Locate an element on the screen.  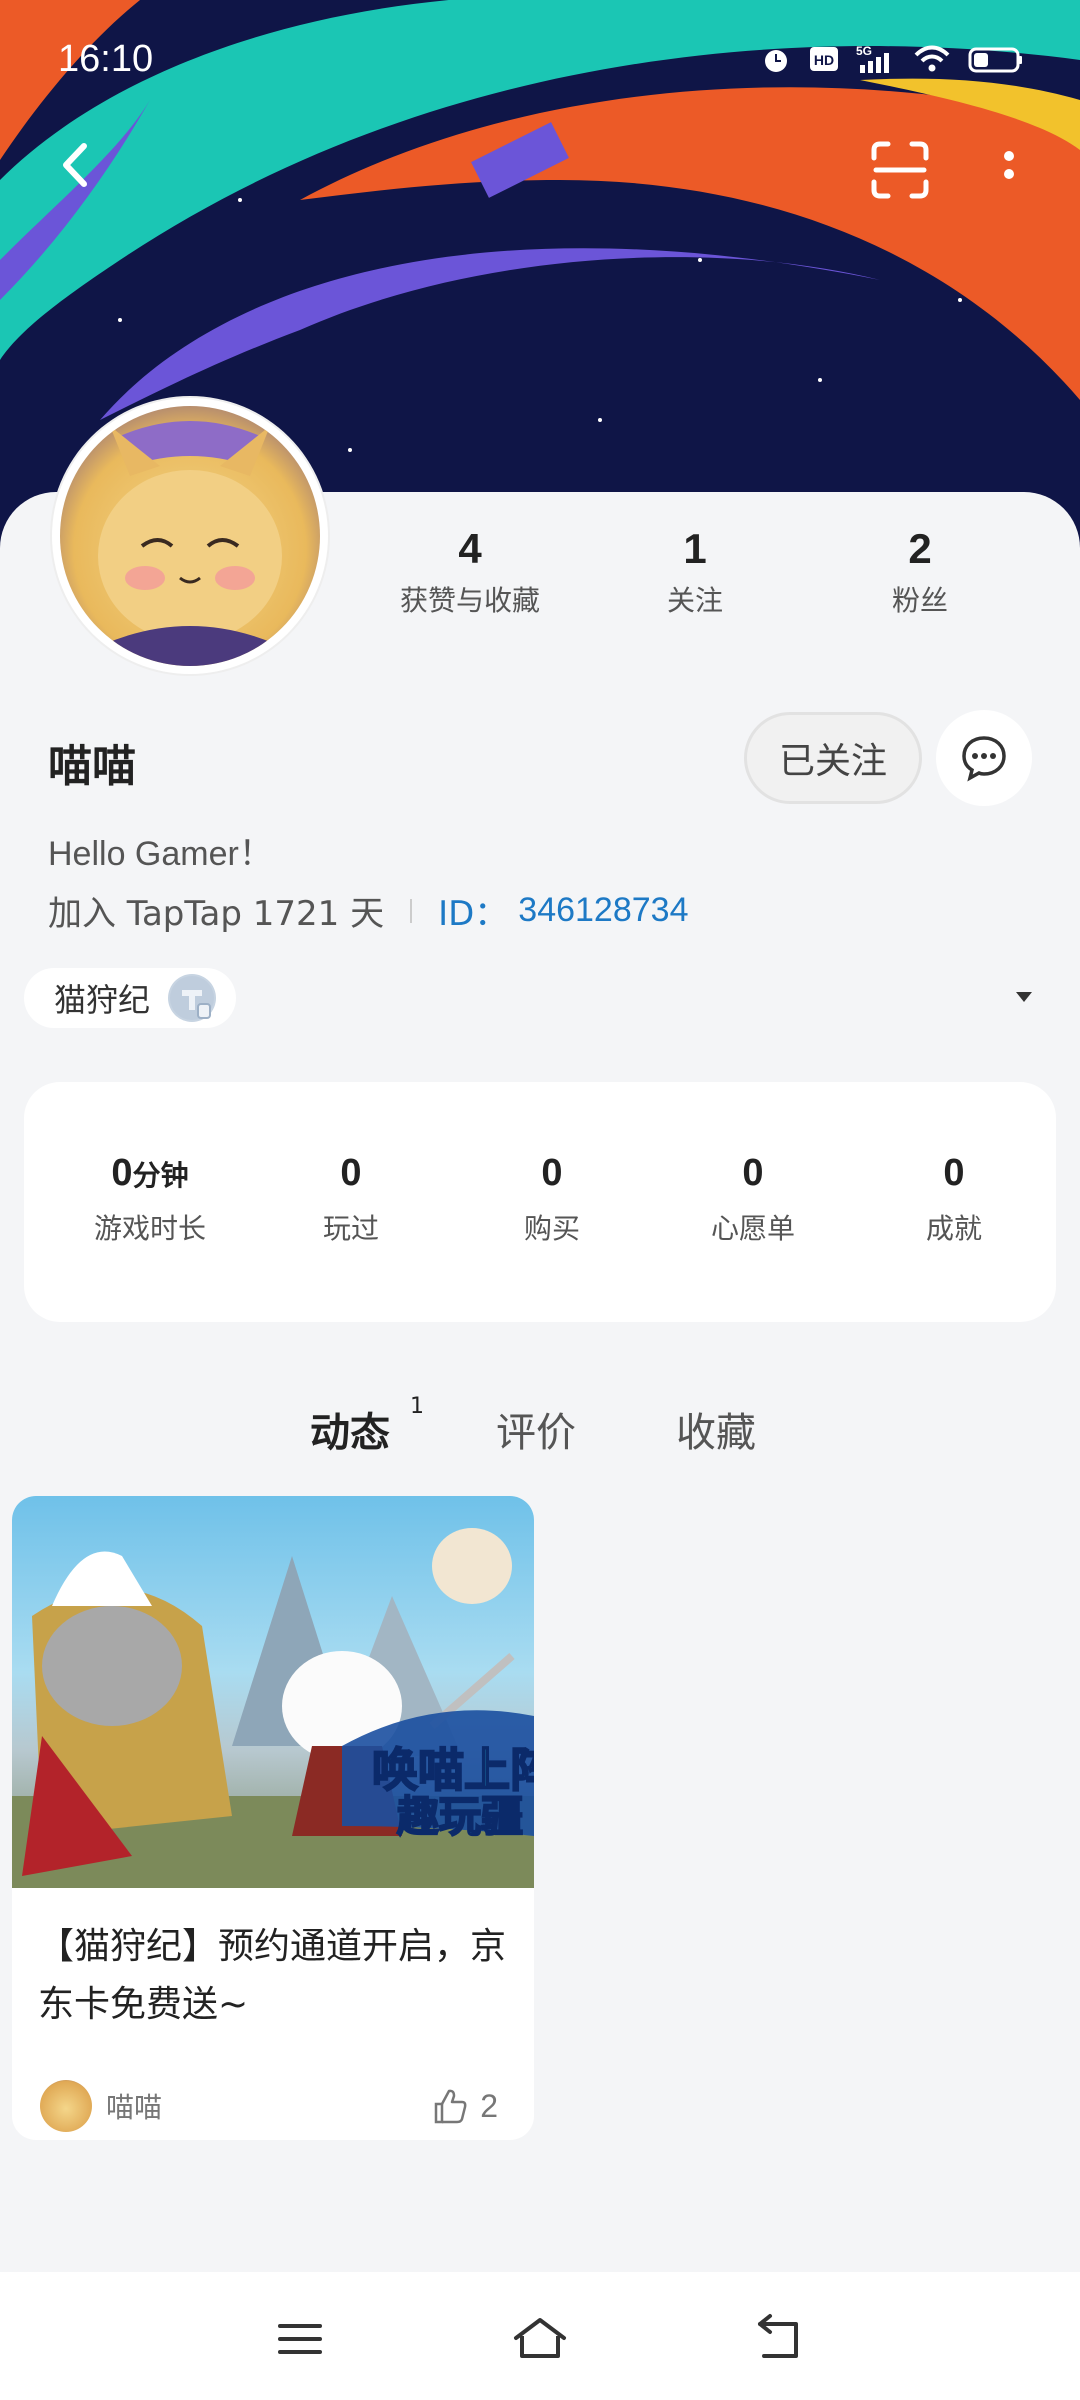
message-button is located at coordinates (984, 758).